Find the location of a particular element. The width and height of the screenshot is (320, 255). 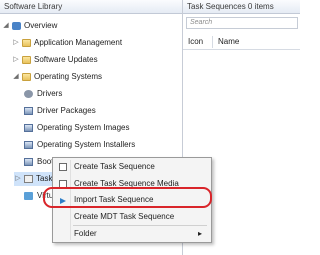

tree-item-label: Overview is located at coordinates (41, 25).